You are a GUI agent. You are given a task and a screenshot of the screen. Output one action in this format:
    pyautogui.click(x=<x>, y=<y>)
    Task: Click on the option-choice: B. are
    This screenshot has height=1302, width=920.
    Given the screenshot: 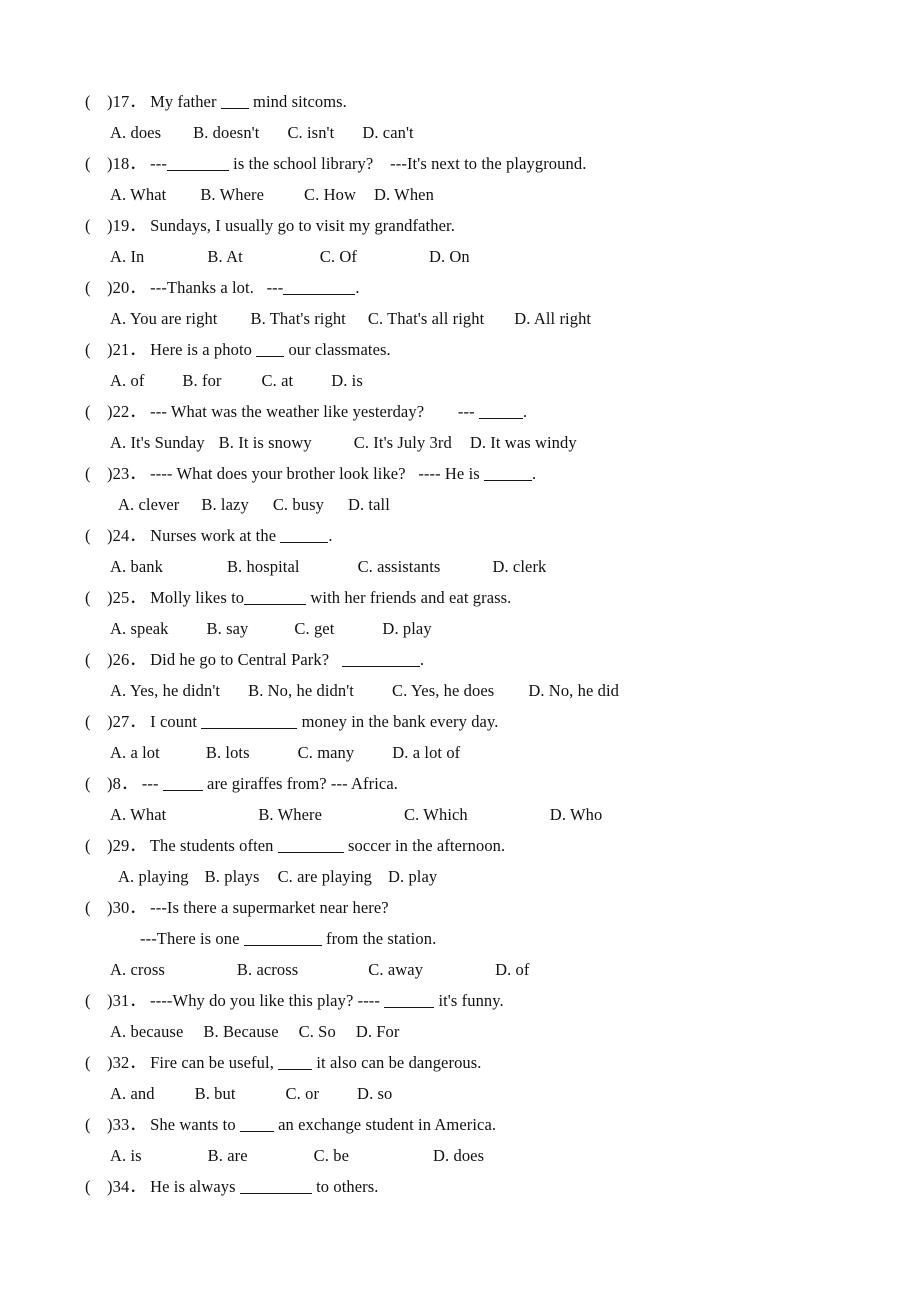 What is the action you would take?
    pyautogui.click(x=228, y=1155)
    